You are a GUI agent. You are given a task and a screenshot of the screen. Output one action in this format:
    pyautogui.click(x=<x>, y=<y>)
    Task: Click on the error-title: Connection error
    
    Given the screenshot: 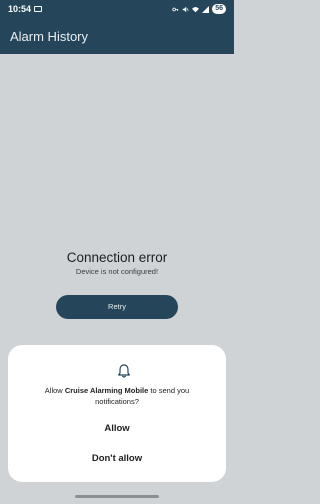 What is the action you would take?
    pyautogui.click(x=117, y=257)
    